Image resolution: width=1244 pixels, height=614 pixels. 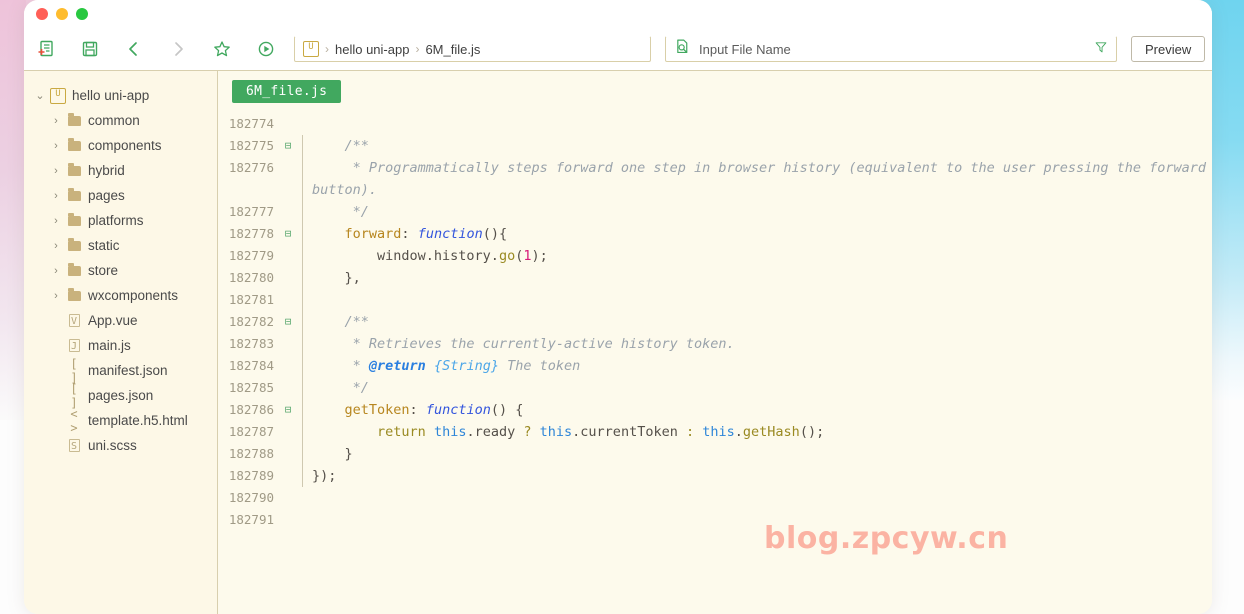 What do you see at coordinates (111, 95) in the screenshot?
I see `sidebar-item-label: hello uni-app` at bounding box center [111, 95].